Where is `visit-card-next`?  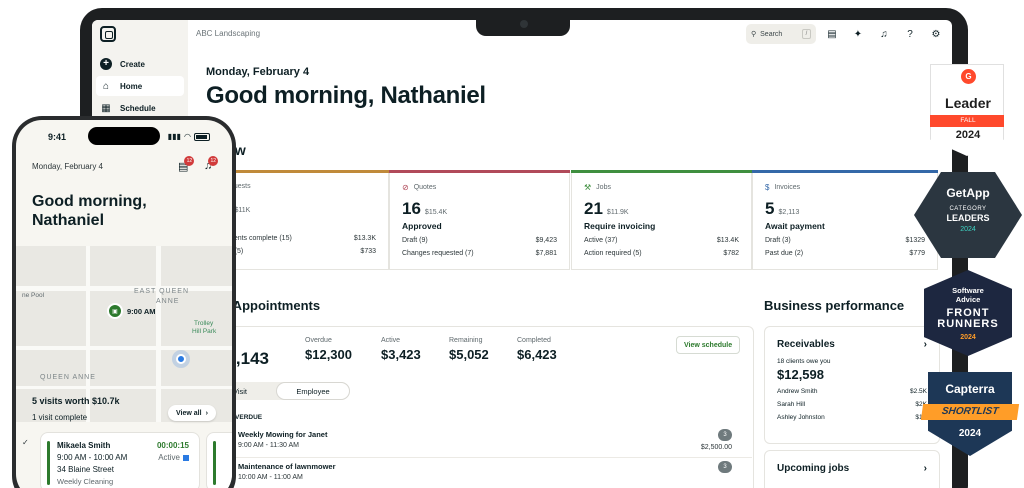 visit-card-next is located at coordinates (219, 460).